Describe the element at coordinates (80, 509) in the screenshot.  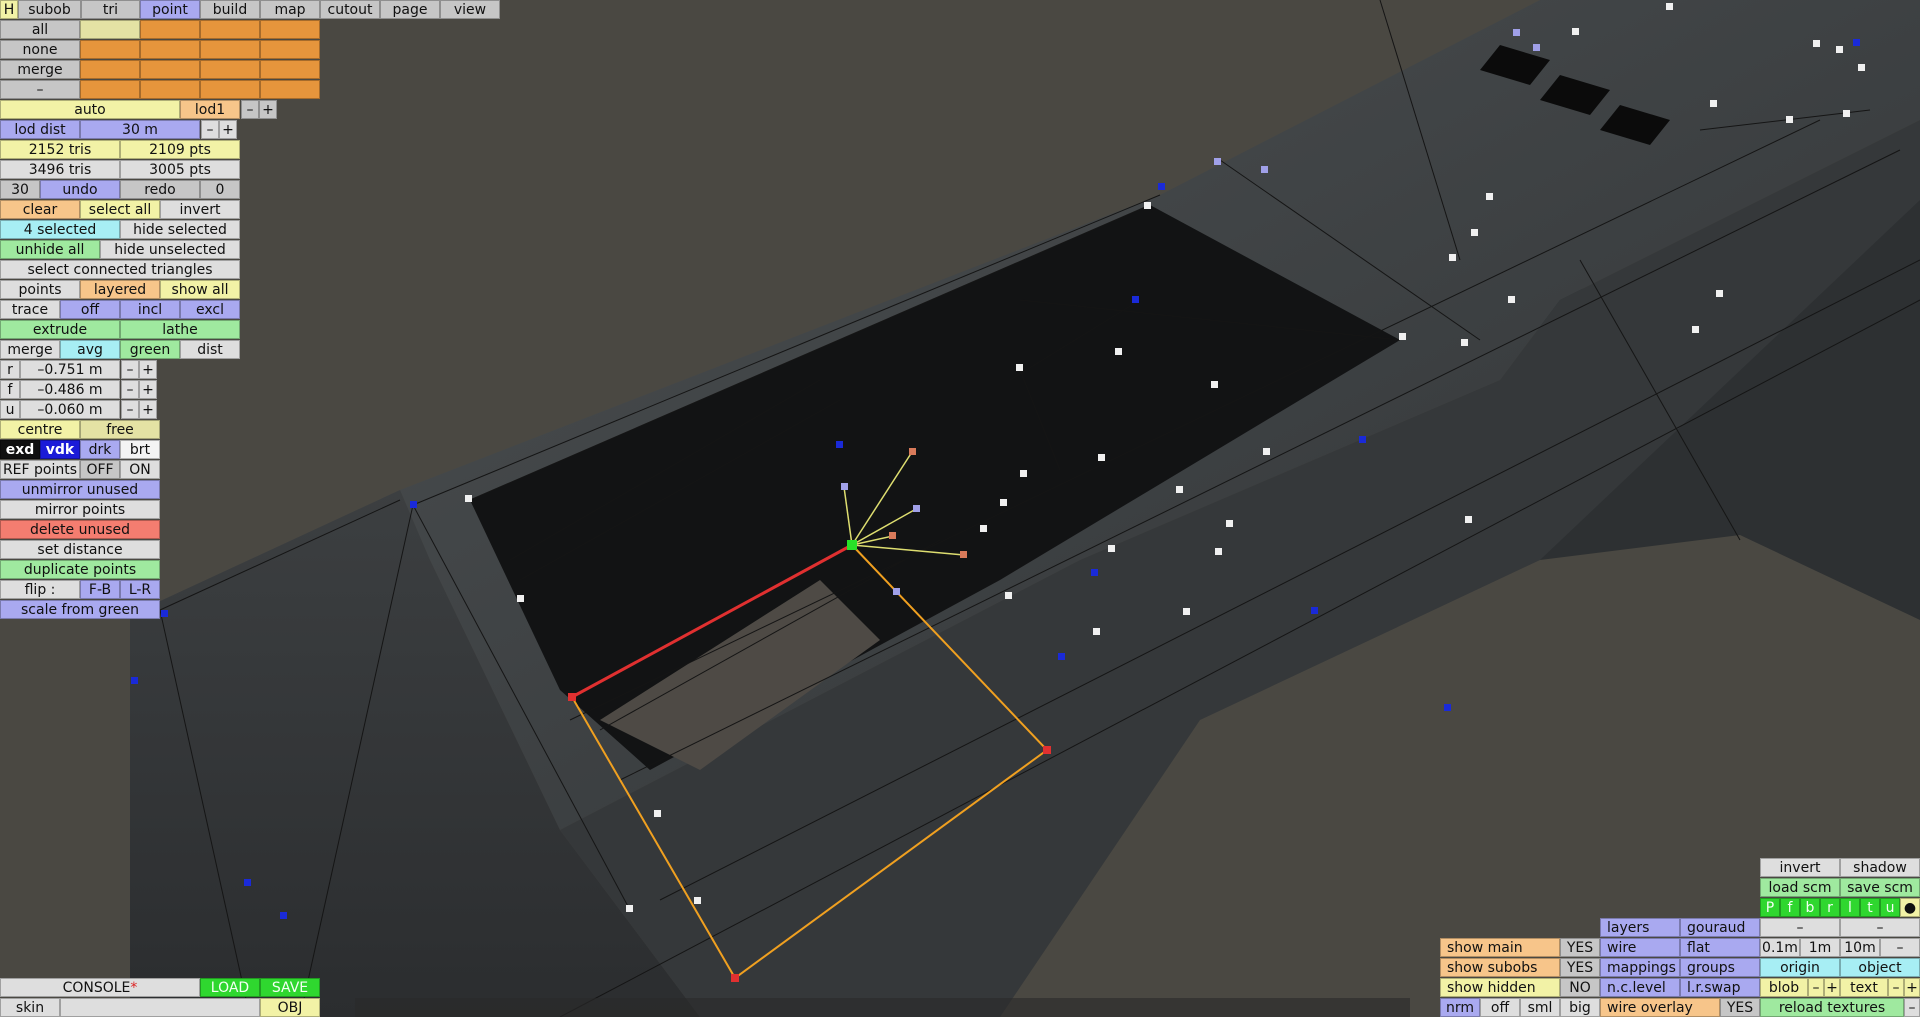
I see `mirror-points-button: mirror points` at that location.